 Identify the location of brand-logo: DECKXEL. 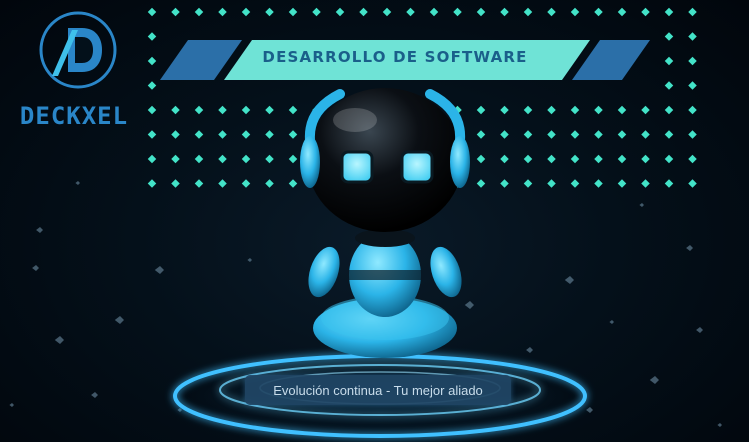
(74, 70).